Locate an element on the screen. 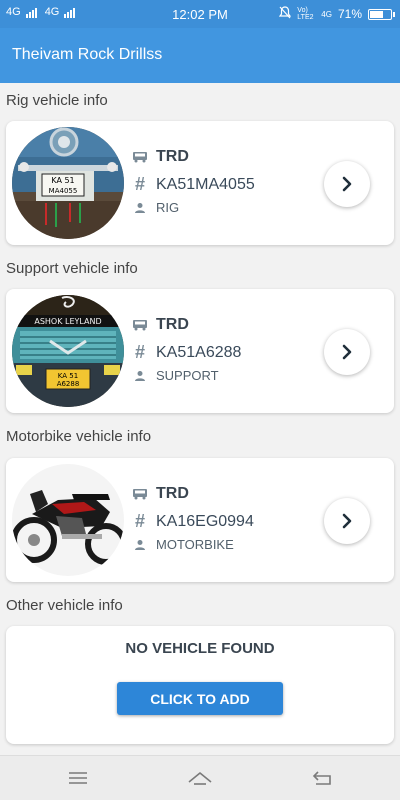 This screenshot has width=400, height=800. empty-state-text: NO VEHICLE FOUND is located at coordinates (200, 648).